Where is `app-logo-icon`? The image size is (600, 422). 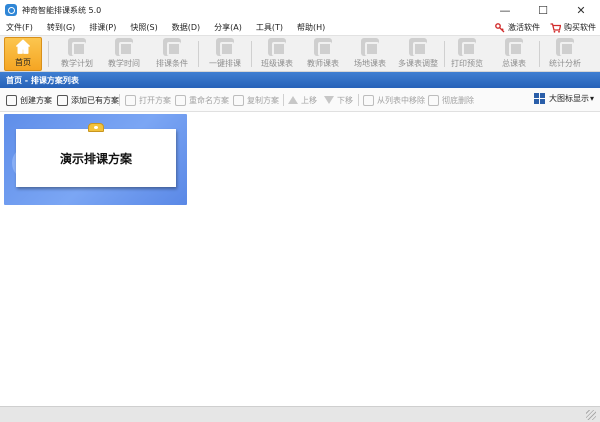
app-logo-icon is located at coordinates (11, 10).